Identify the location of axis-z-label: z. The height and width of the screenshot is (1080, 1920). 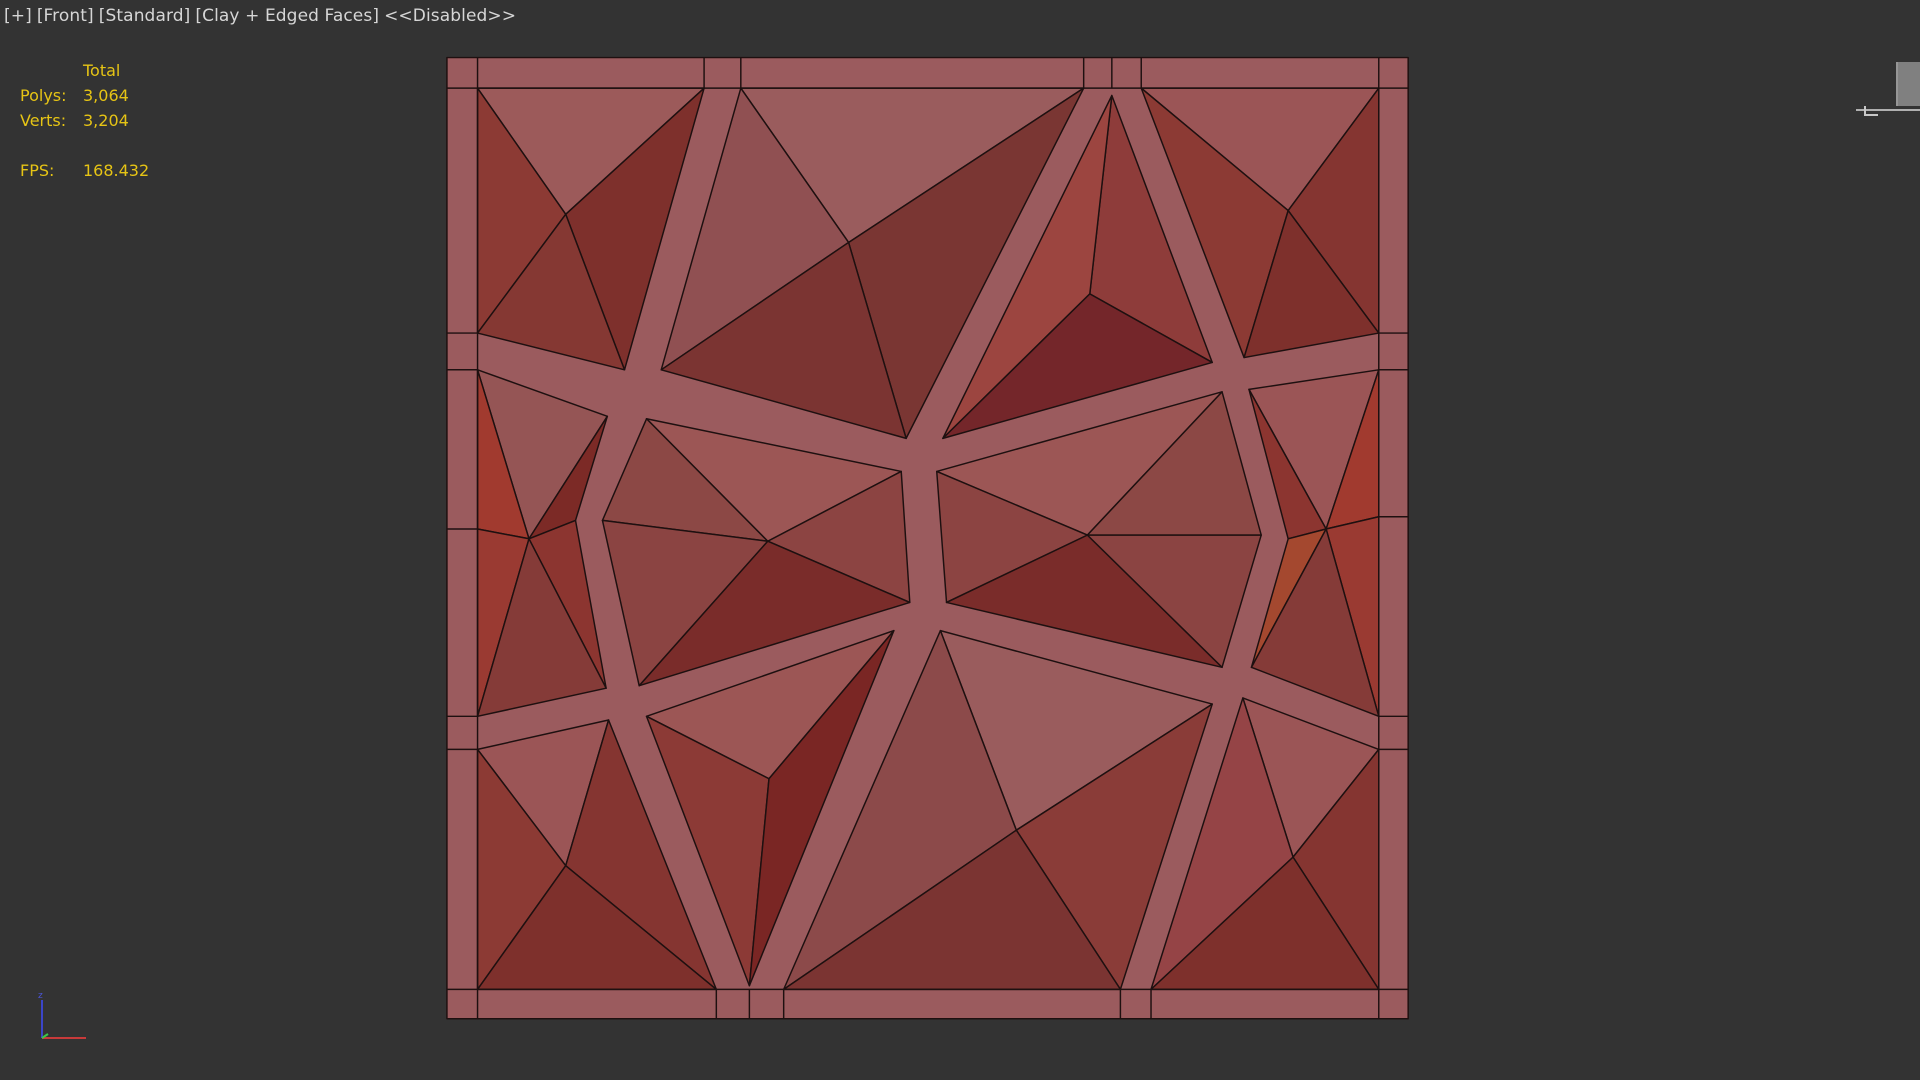
(40, 996).